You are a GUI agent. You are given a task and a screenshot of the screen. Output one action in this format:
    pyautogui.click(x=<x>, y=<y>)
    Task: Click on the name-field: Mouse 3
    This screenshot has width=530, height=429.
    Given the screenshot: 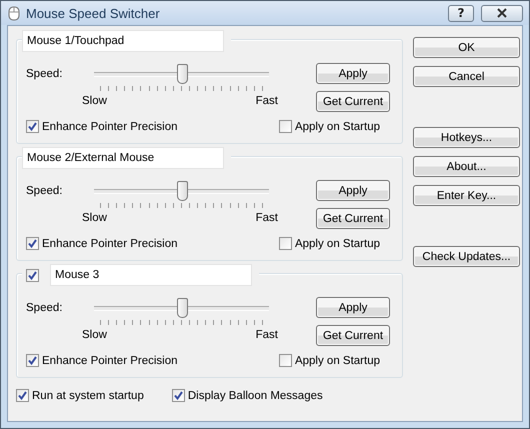 What is the action you would take?
    pyautogui.click(x=151, y=275)
    